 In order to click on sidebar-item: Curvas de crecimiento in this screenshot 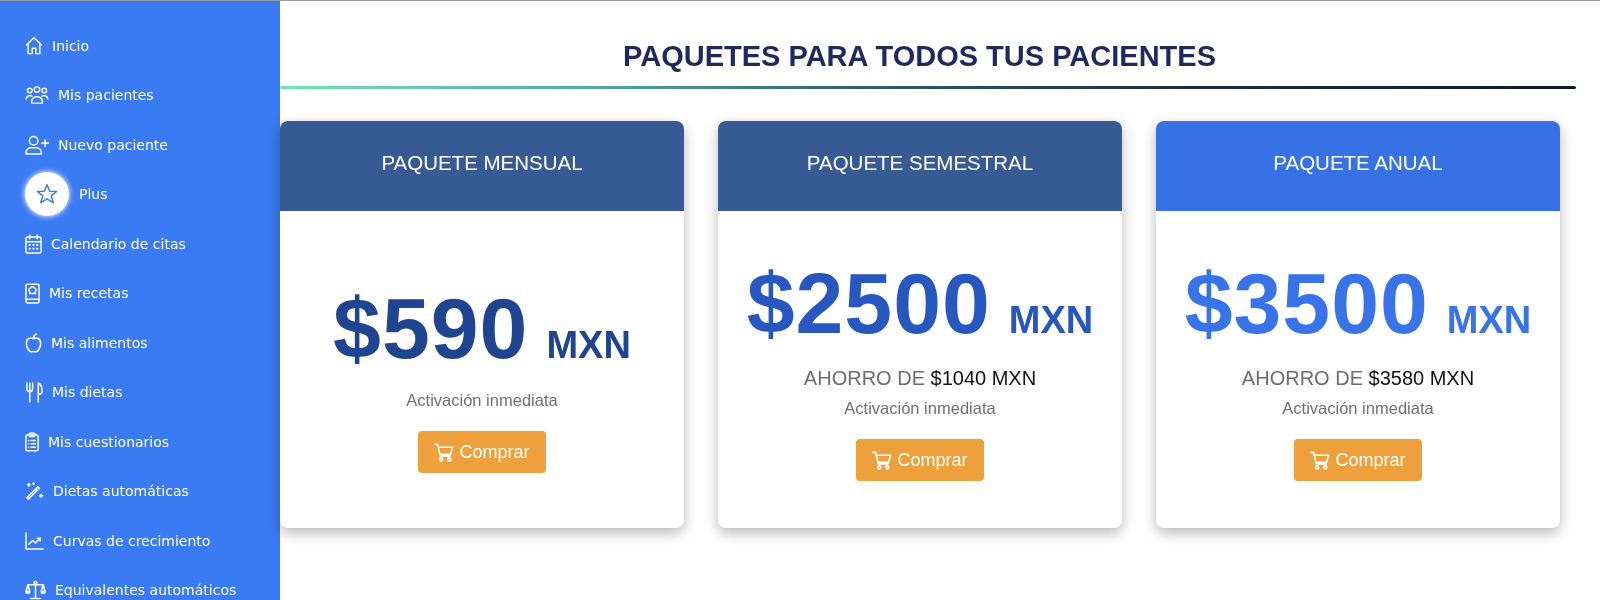, I will do `click(140, 541)`.